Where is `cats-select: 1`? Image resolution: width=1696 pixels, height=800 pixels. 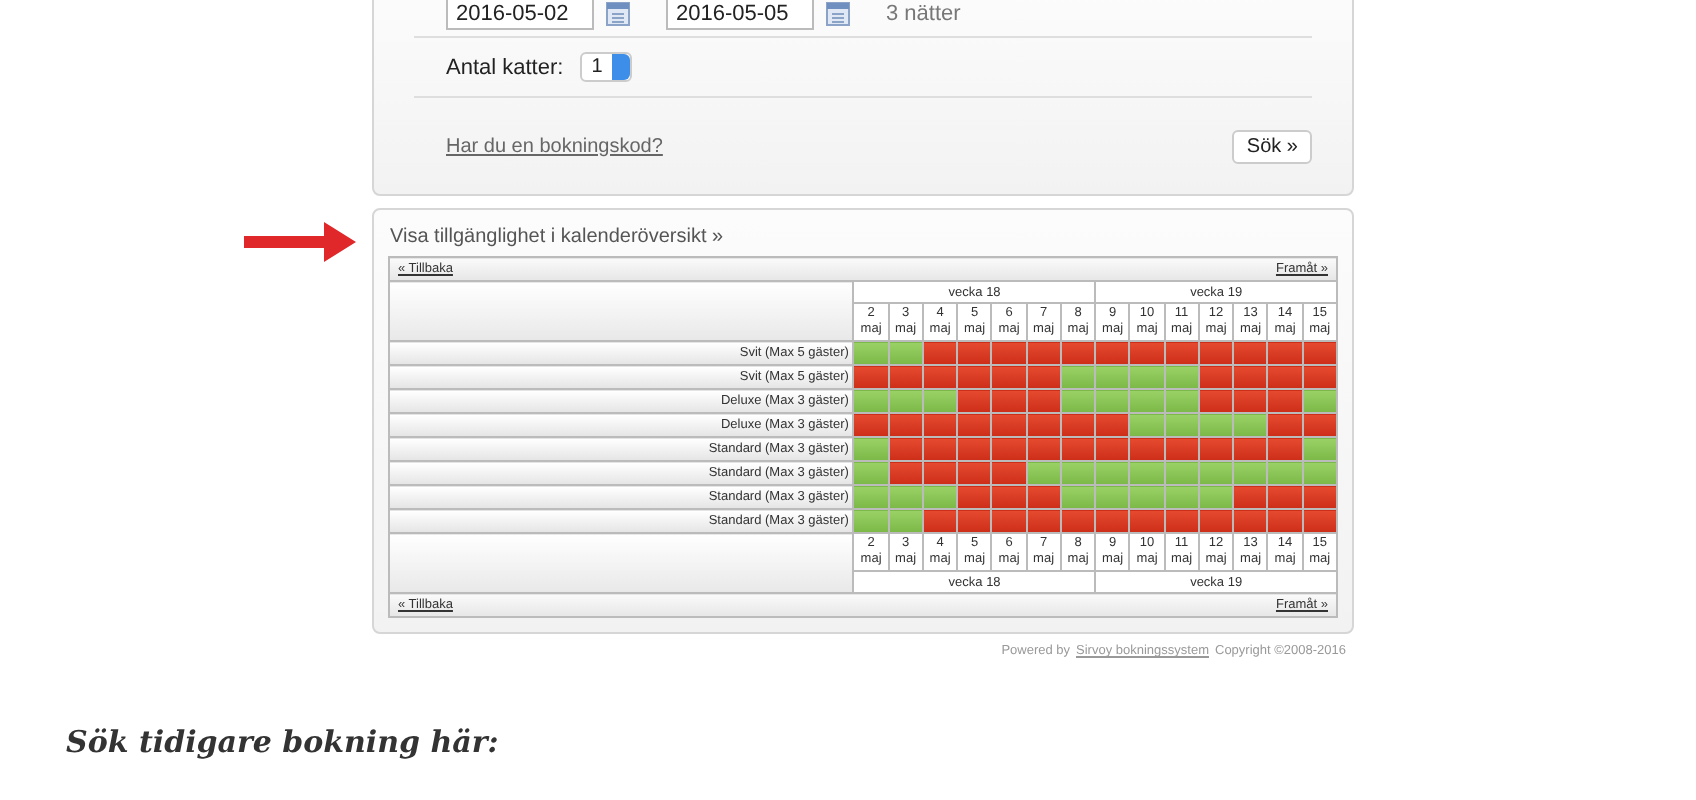 cats-select: 1 is located at coordinates (606, 67).